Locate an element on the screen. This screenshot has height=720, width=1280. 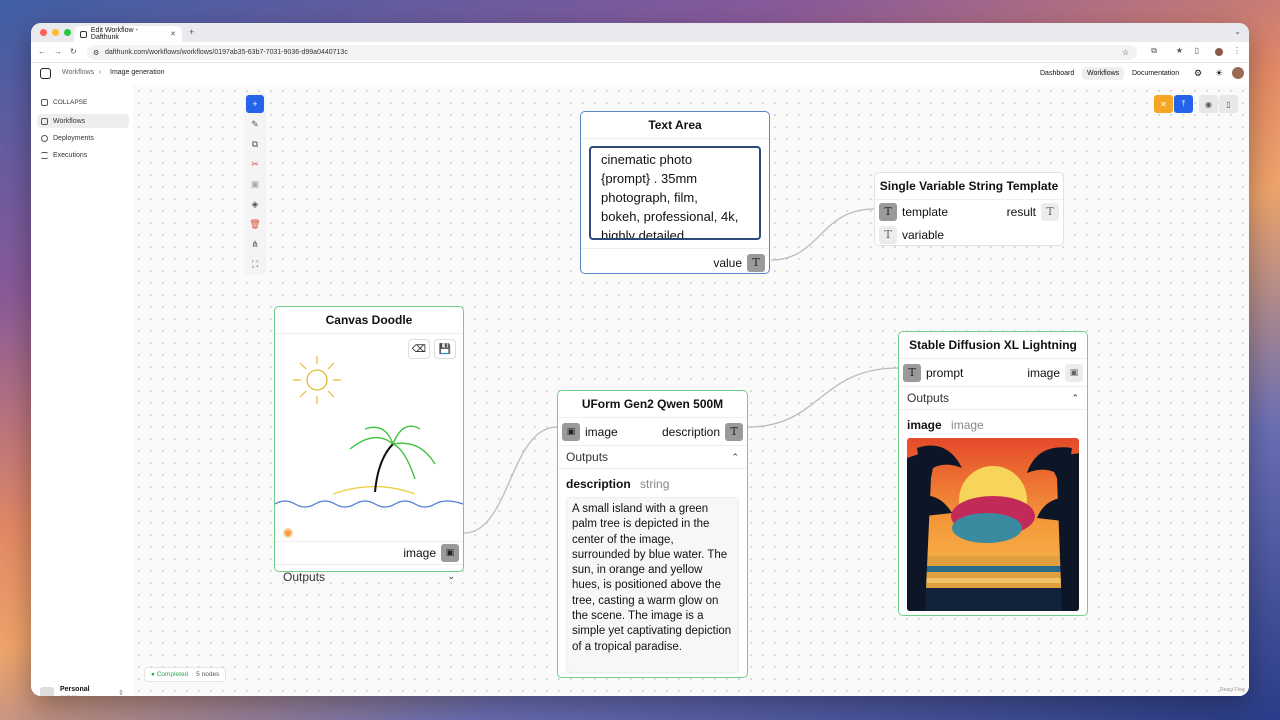
editor-toolbar: + ✎ ⧉ ✂ ▣ ◈ 🗑 ⋔ ⛶ is located at coordinates (255, 184).